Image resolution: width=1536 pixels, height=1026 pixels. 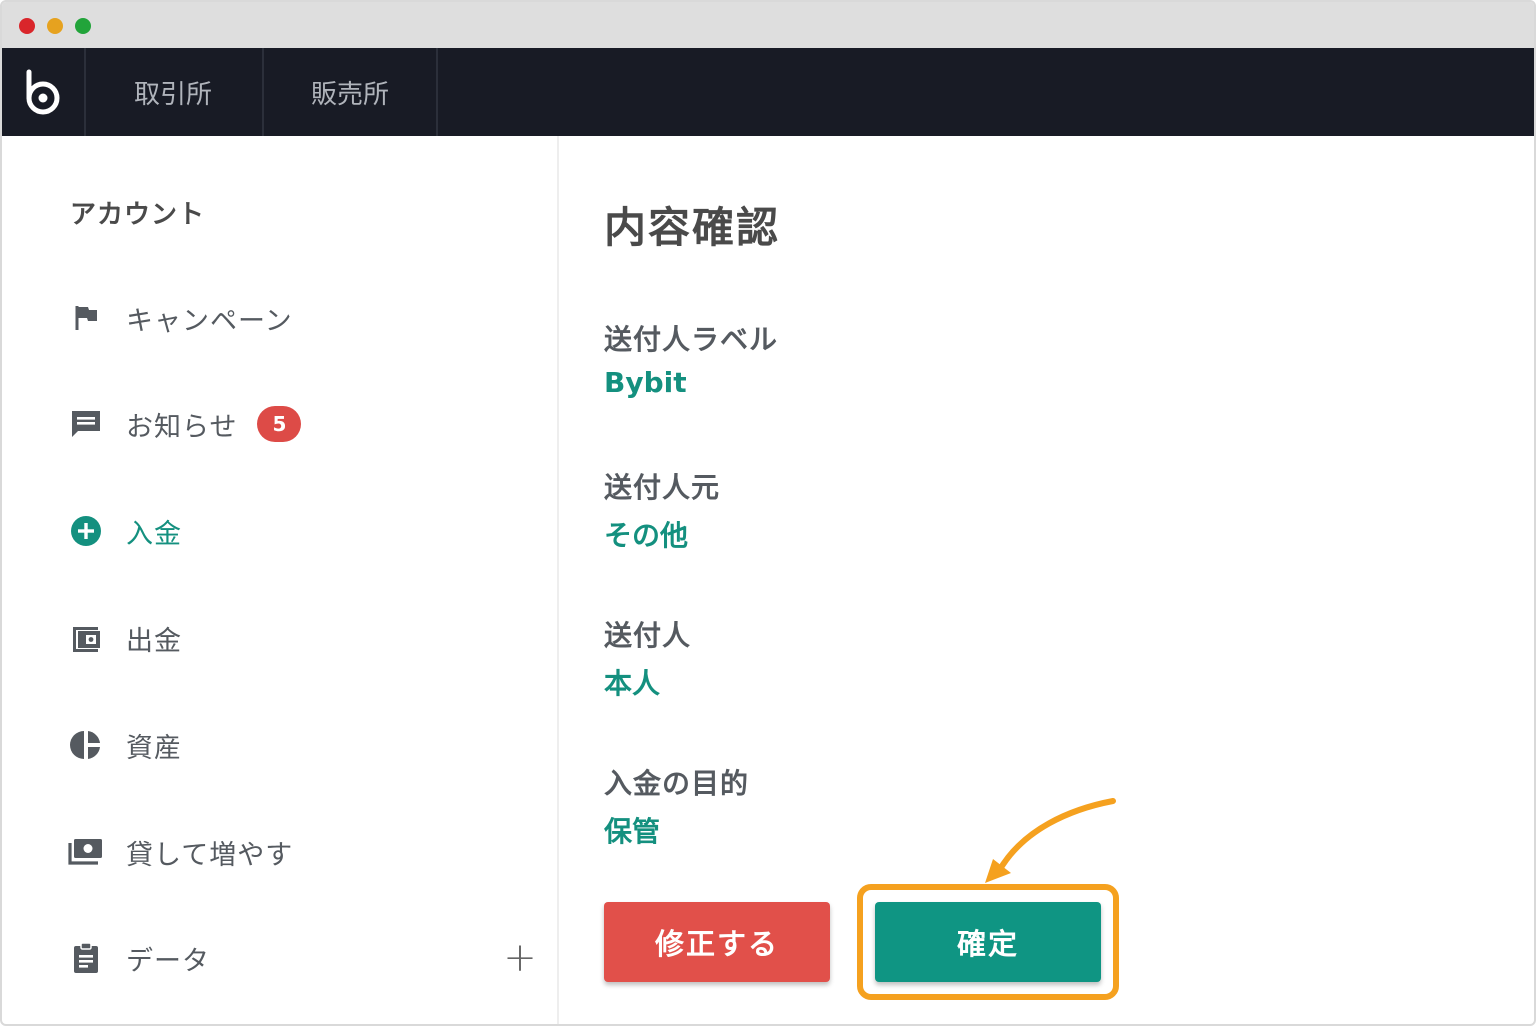 What do you see at coordinates (303, 424) in the screenshot?
I see `sidebar-item-news: お知らせ 5` at bounding box center [303, 424].